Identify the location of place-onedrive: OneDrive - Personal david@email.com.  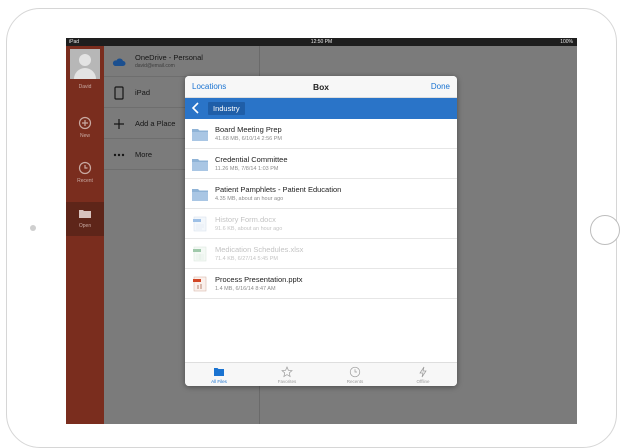
(182, 61).